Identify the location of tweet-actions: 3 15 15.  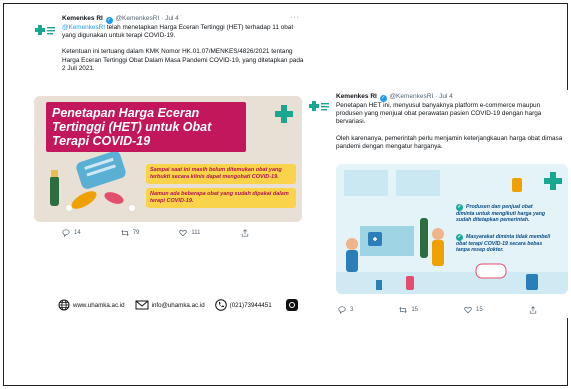
(437, 310).